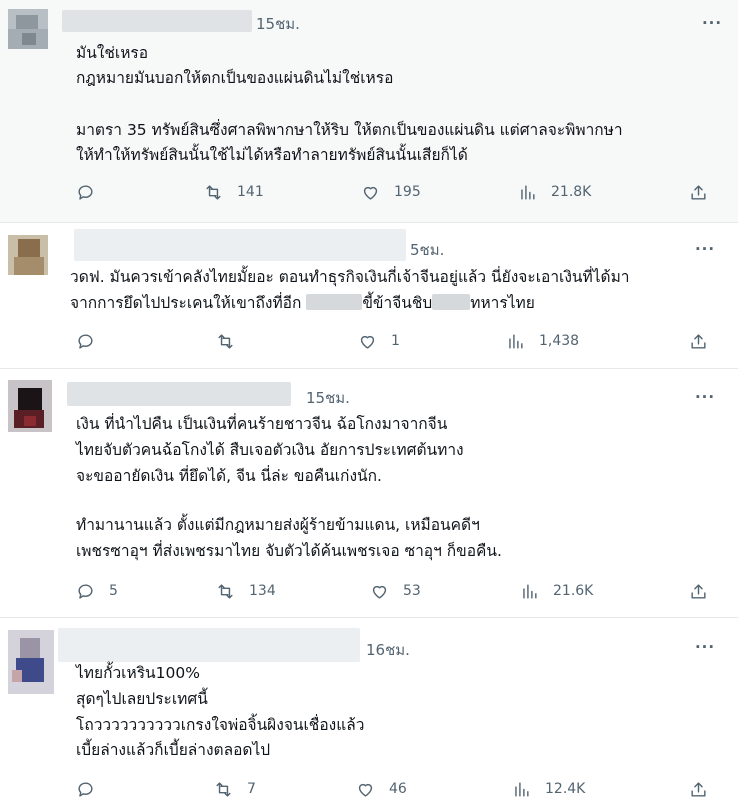 The image size is (738, 805). I want to click on repost-button: 141, so click(234, 192).